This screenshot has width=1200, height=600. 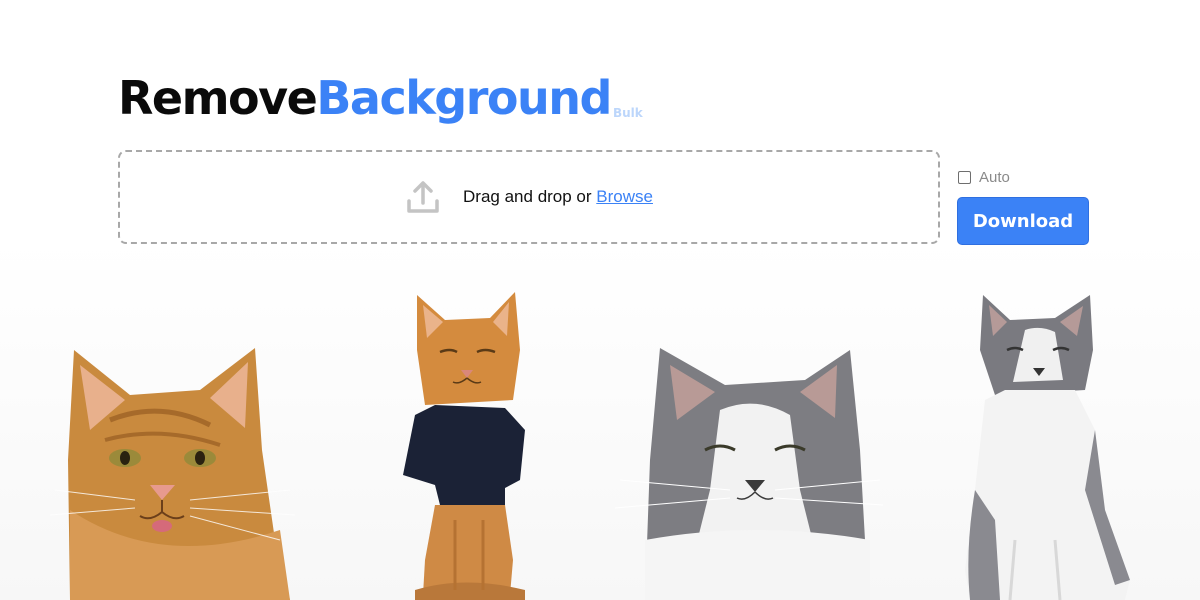 What do you see at coordinates (964, 177) in the screenshot?
I see `auto-checkbox` at bounding box center [964, 177].